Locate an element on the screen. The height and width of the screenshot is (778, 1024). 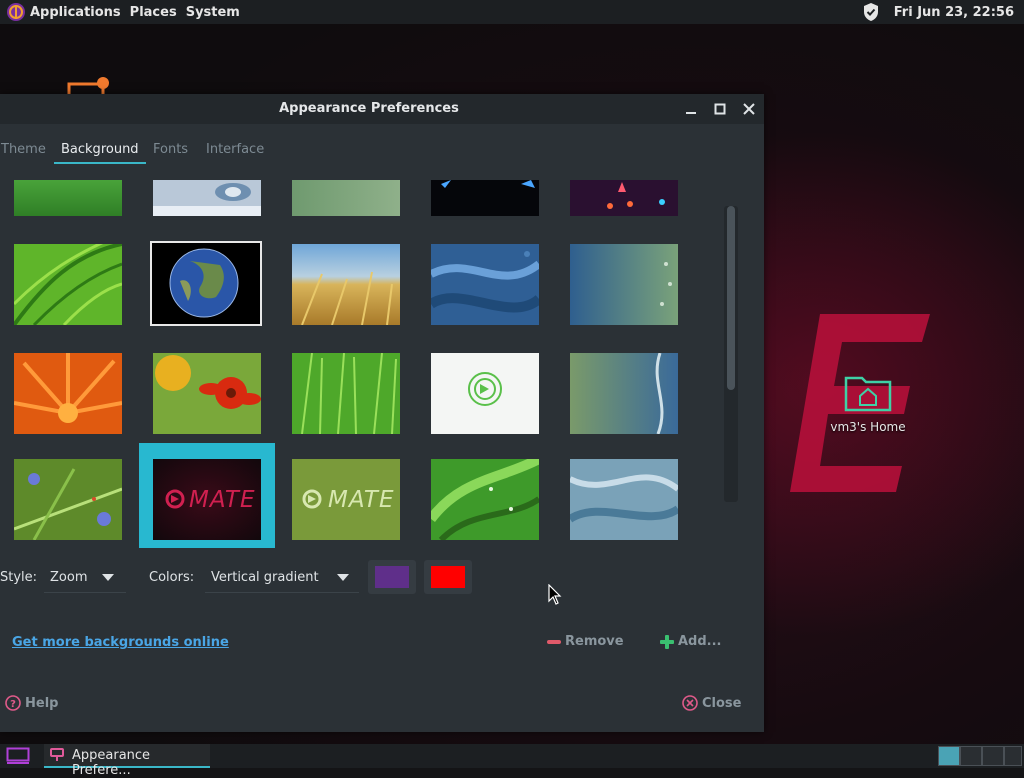
minus-icon is located at coordinates (554, 641).